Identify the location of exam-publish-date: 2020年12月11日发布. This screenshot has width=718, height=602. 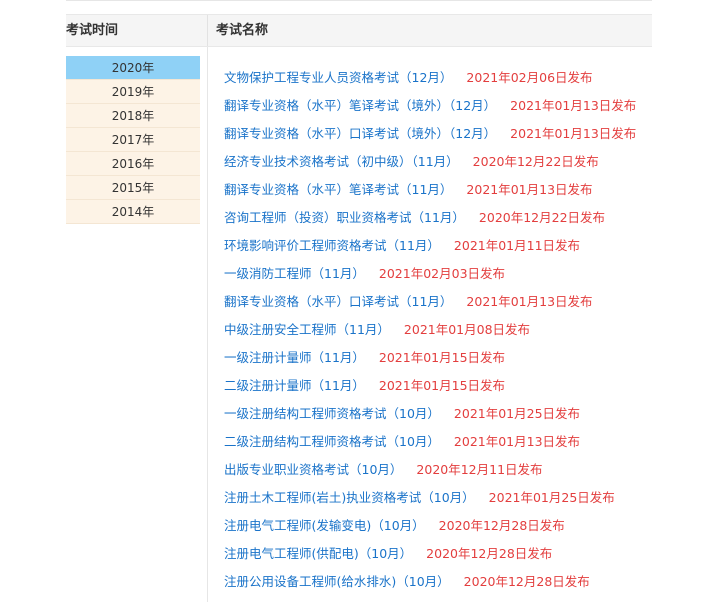
(479, 469).